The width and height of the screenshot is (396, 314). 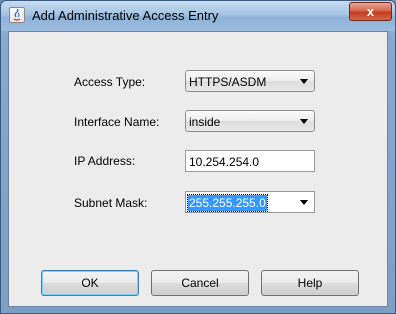 I want to click on interface-name-label: Interface Name:, so click(x=117, y=122).